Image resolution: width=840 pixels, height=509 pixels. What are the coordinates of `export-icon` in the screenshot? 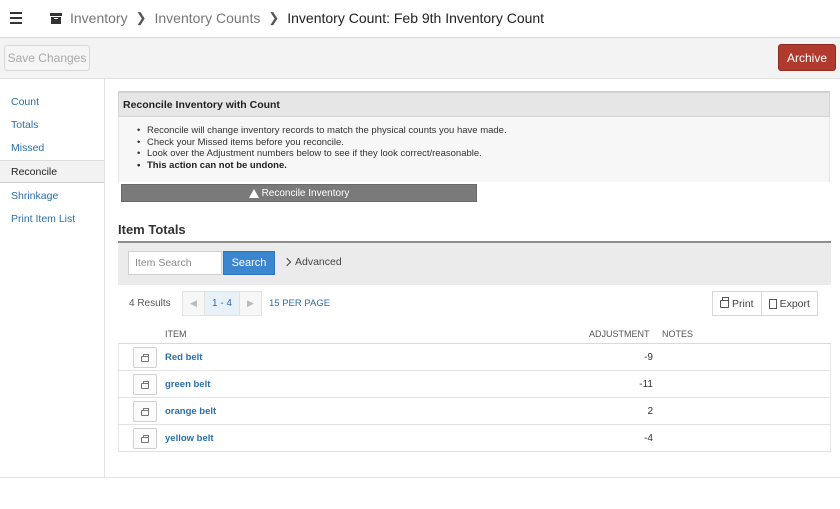 It's located at (772, 303).